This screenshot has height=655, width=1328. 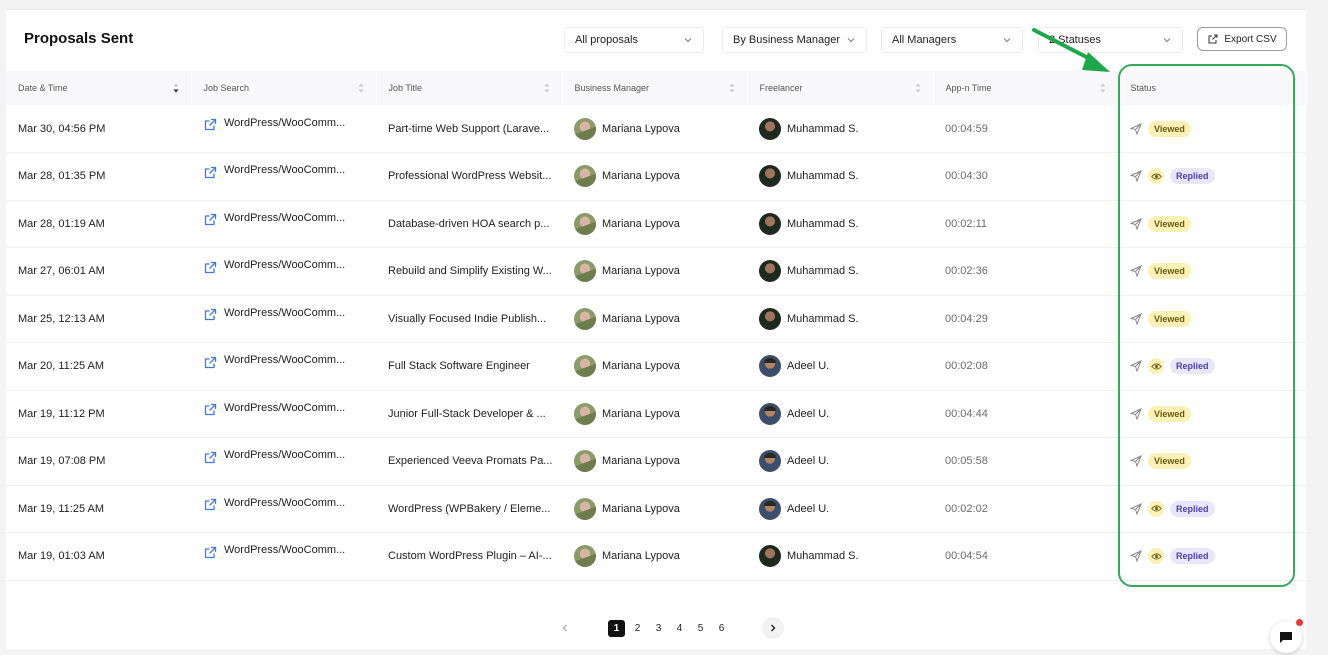 What do you see at coordinates (637, 628) in the screenshot?
I see `page-button: 2` at bounding box center [637, 628].